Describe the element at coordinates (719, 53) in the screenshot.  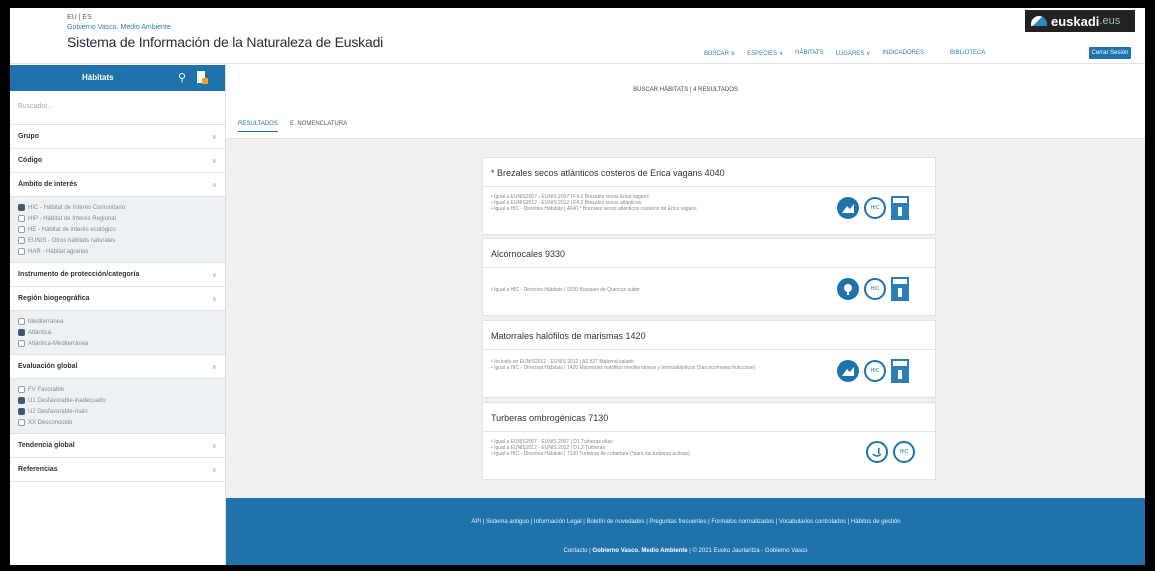
I see `nav-buscar: Buscar ∨` at that location.